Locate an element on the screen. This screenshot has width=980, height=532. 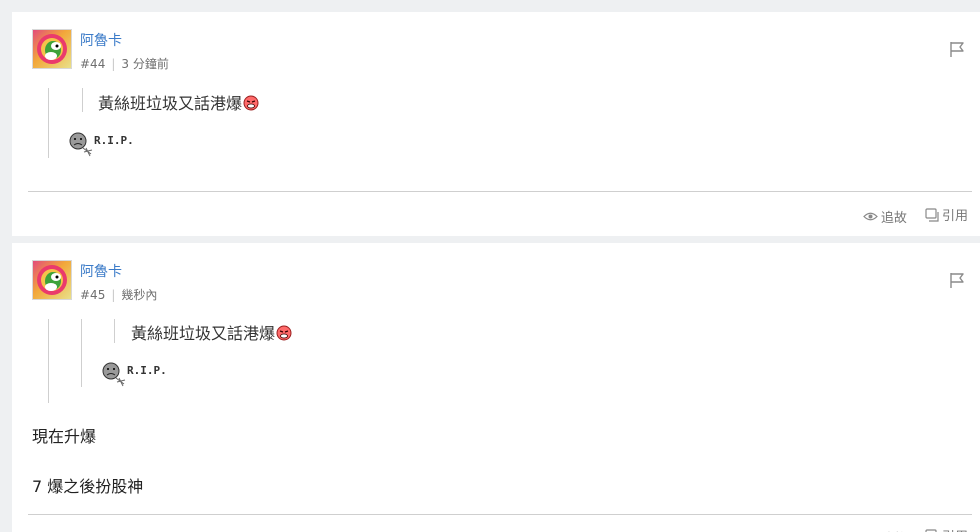
post-body-line: 現在升爆 is located at coordinates (64, 436).